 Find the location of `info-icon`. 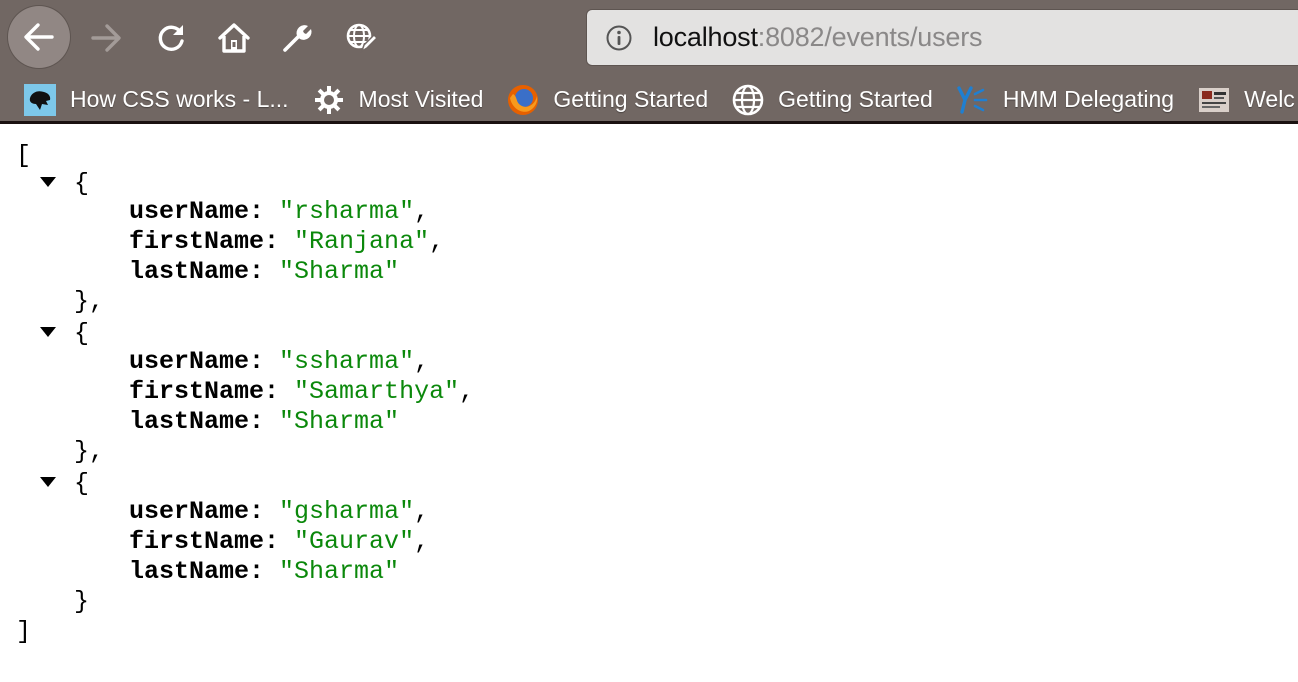

info-icon is located at coordinates (619, 38).